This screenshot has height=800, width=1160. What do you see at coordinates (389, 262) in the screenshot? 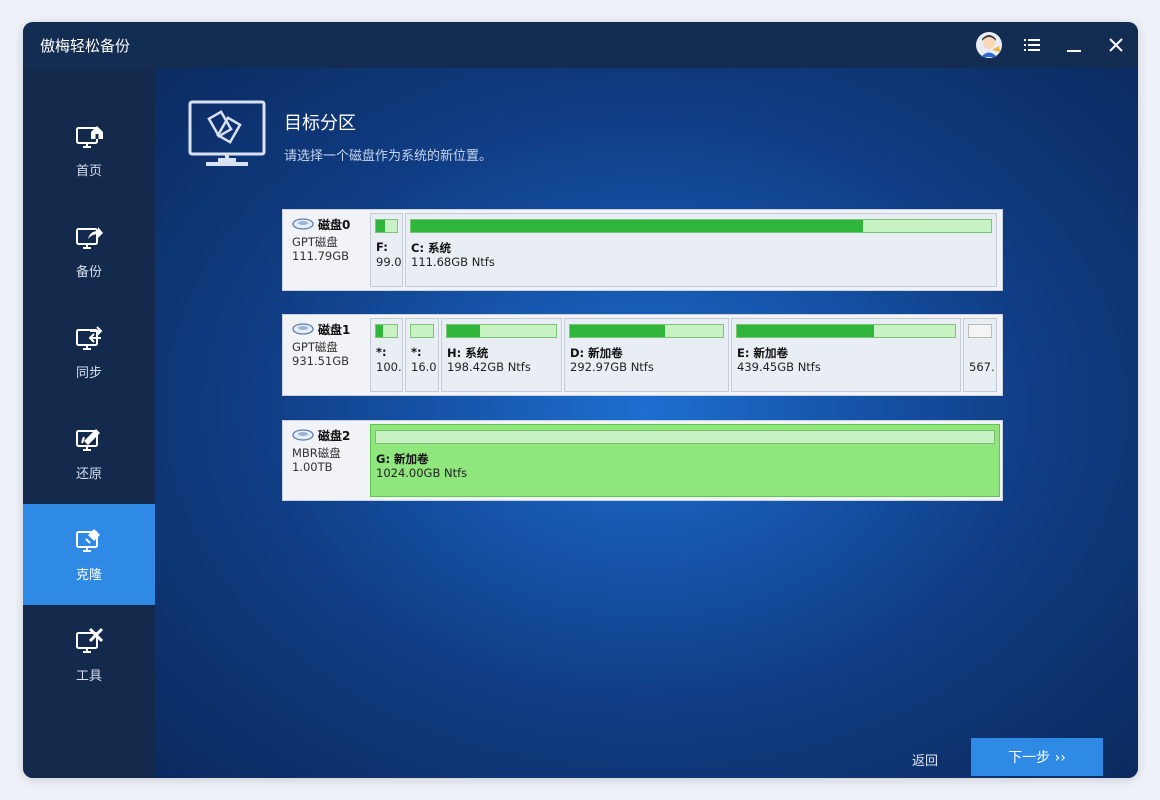
I see `partition-info: 99.0` at bounding box center [389, 262].